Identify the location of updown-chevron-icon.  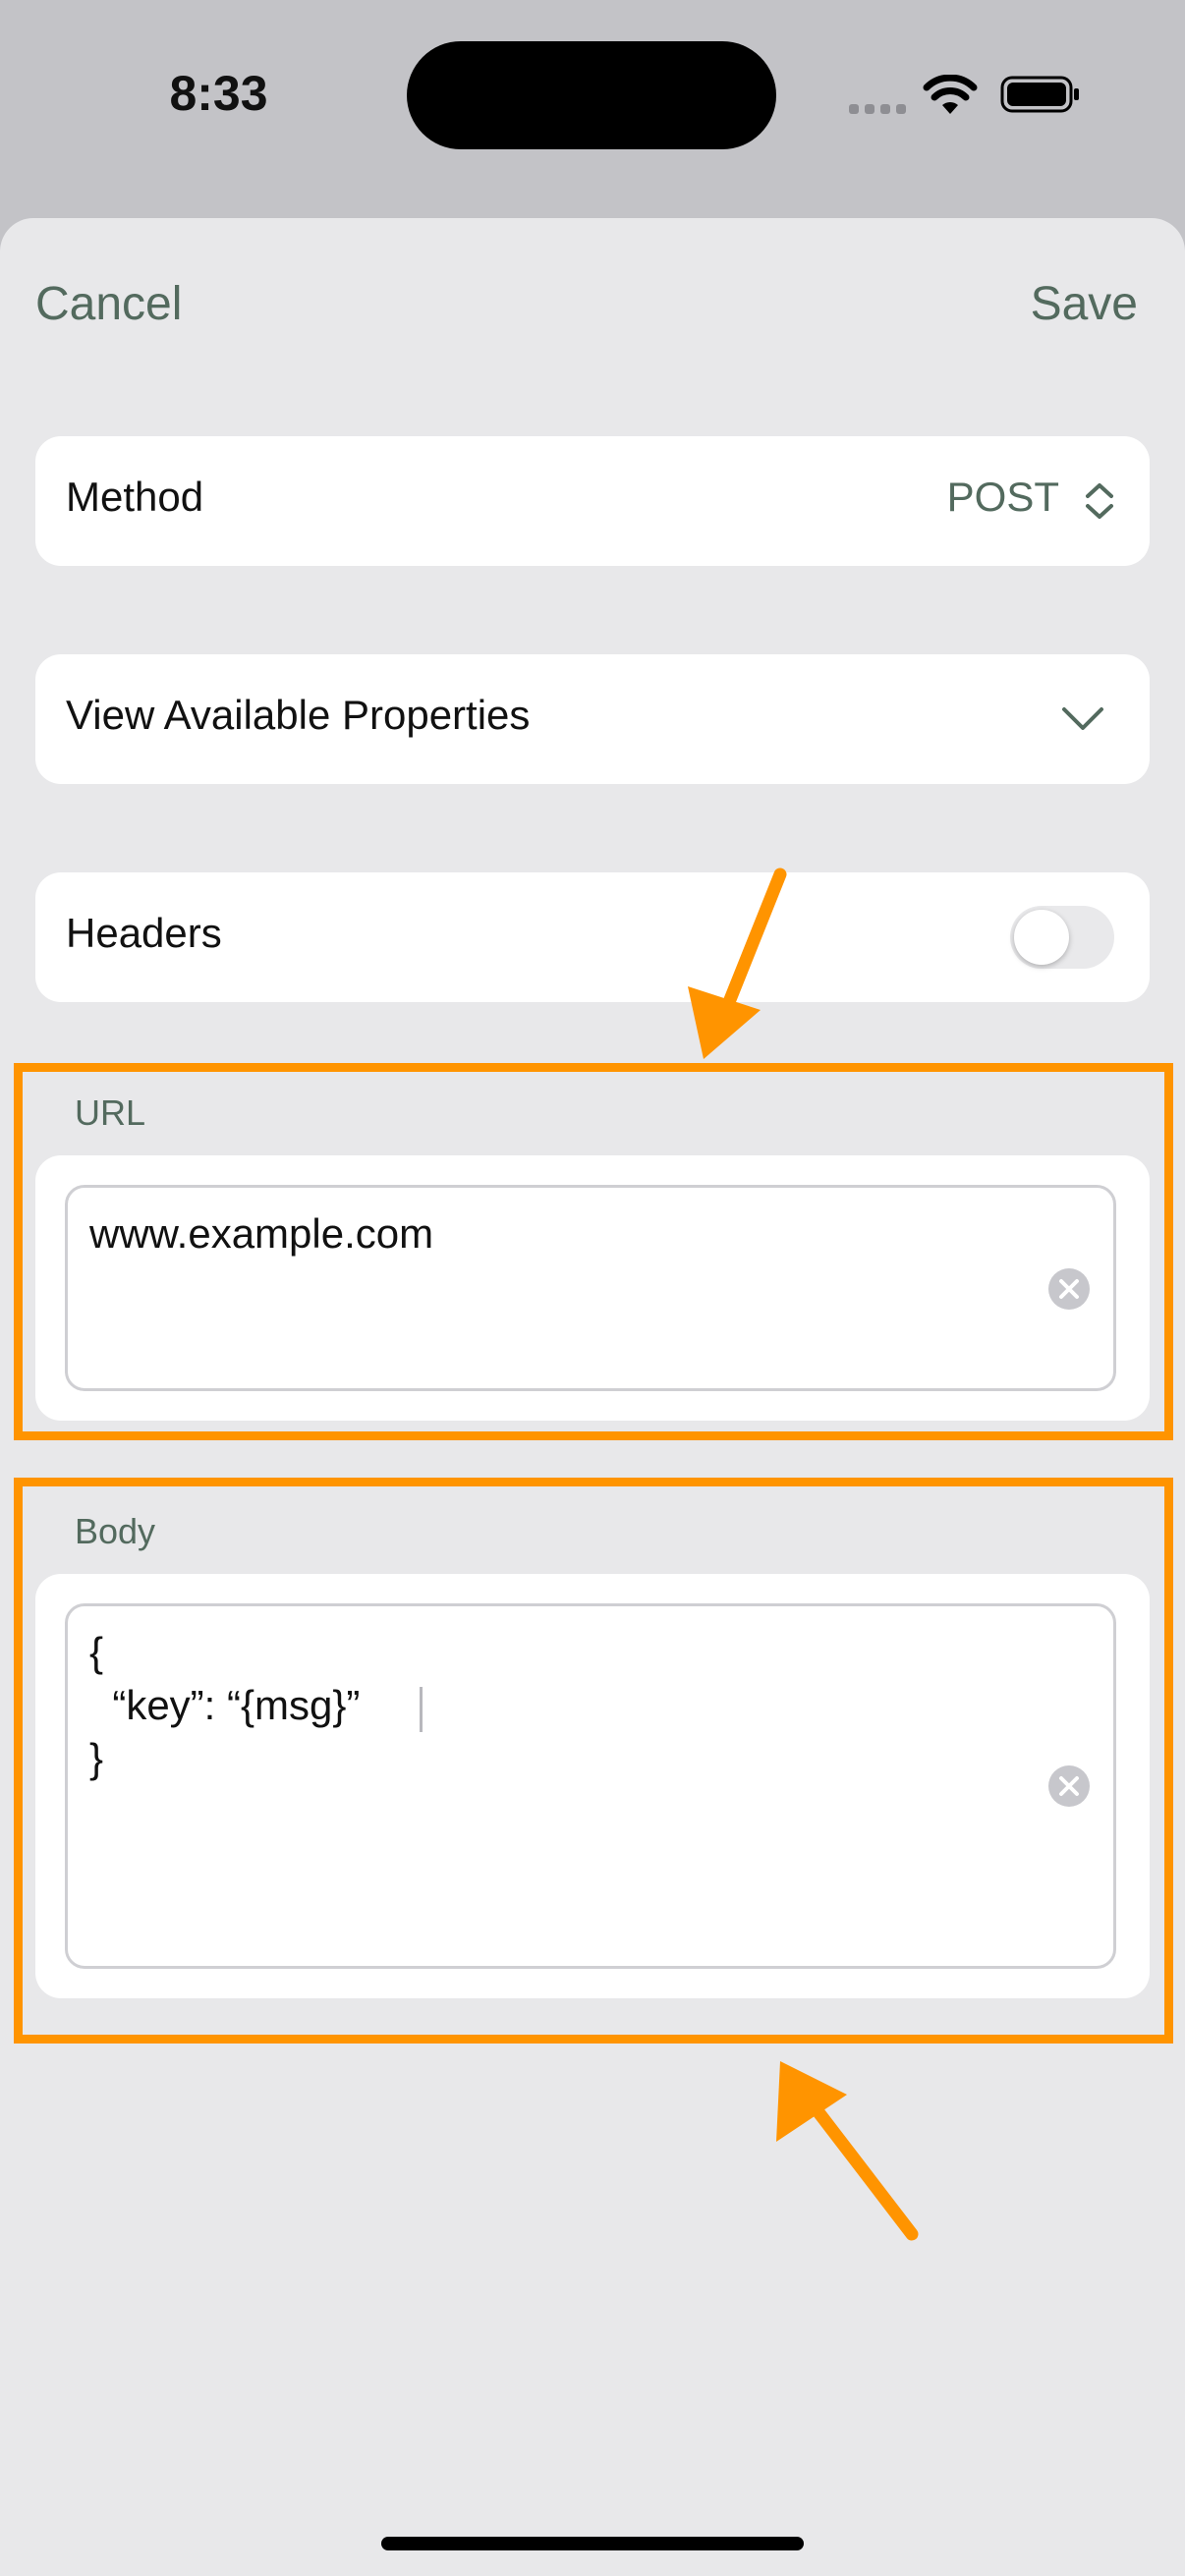
(1100, 501).